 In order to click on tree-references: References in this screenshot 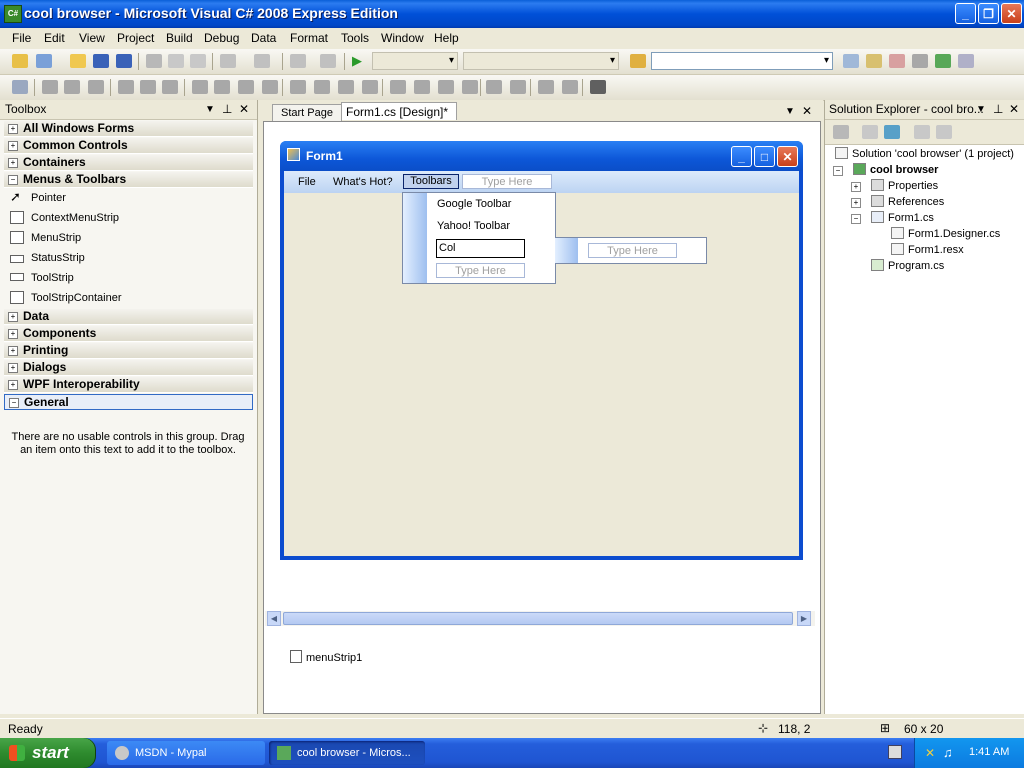, I will do `click(907, 202)`.